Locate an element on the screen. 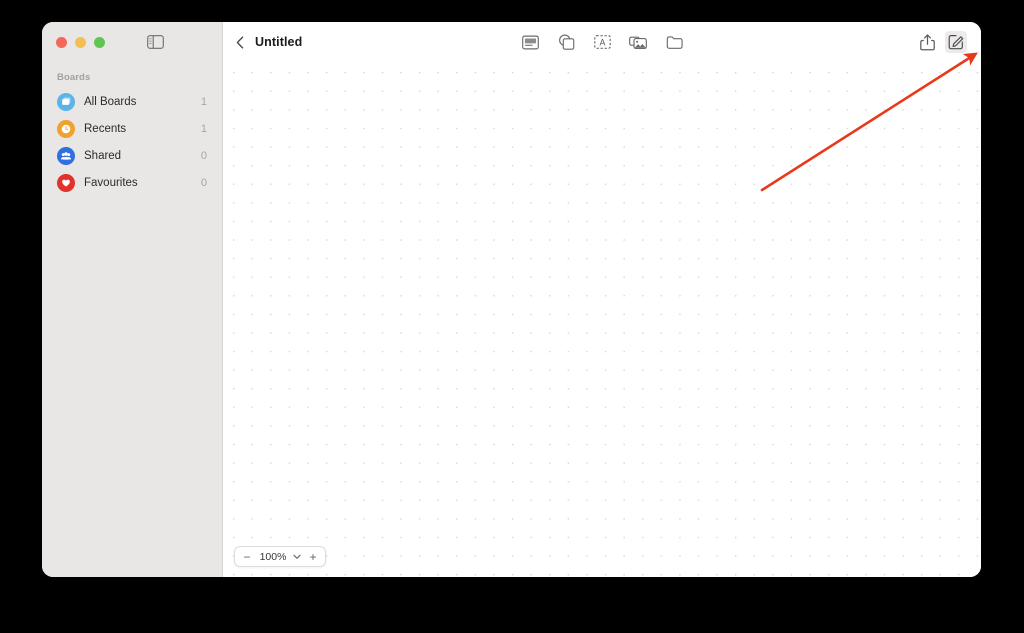 This screenshot has width=1024, height=633. svg-text: A is located at coordinates (602, 42).